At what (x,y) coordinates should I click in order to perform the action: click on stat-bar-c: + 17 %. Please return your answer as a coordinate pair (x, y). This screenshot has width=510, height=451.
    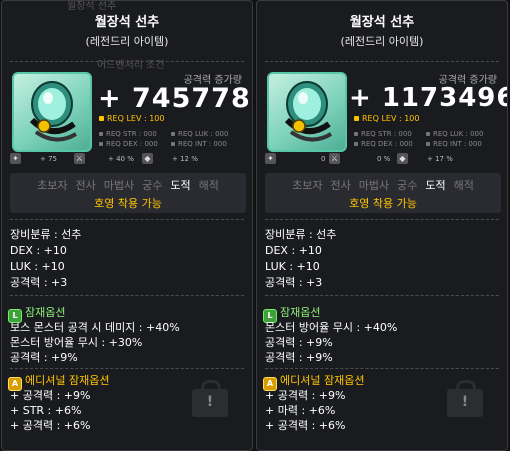
    Looking at the image, I should click on (440, 159).